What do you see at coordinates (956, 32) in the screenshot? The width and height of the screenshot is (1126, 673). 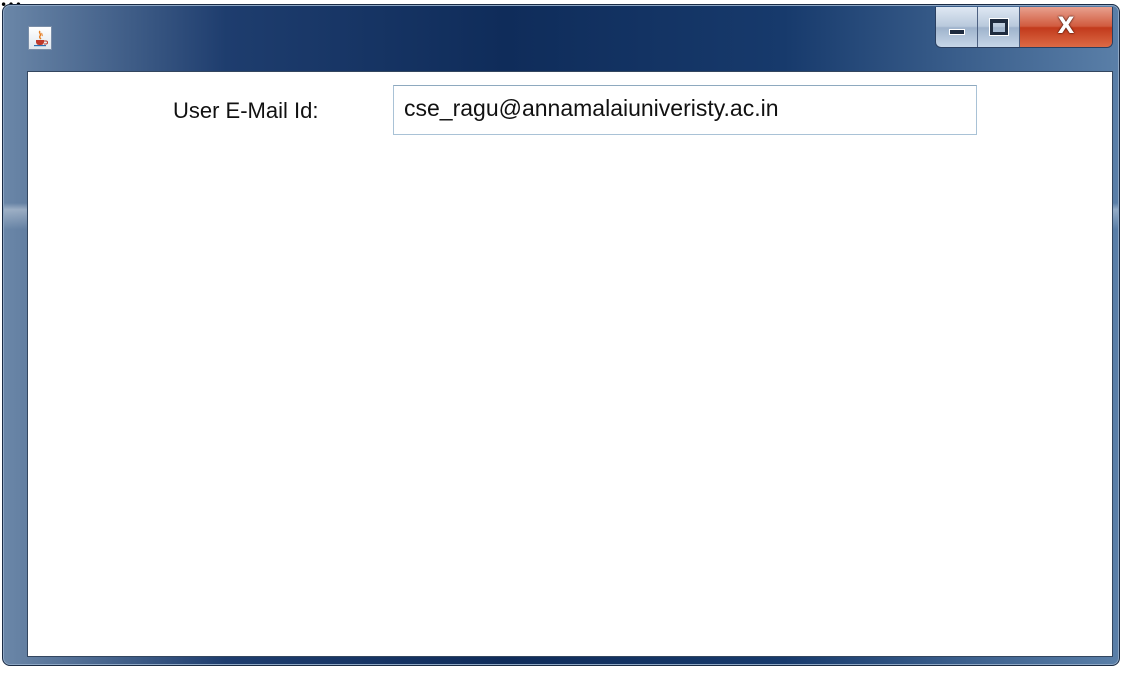 I see `minimize-icon` at bounding box center [956, 32].